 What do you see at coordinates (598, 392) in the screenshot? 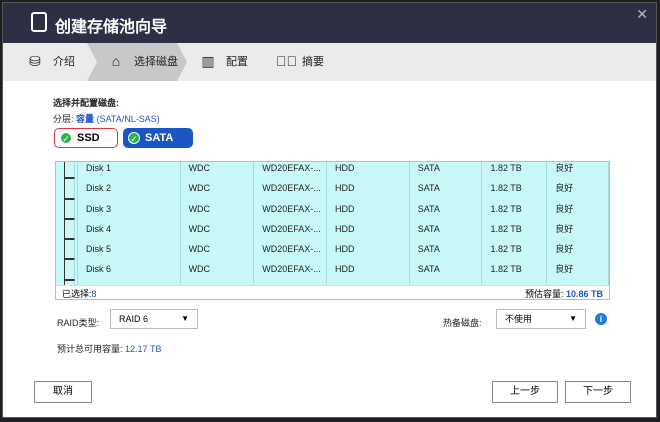
I see `next-button: 下一步` at bounding box center [598, 392].